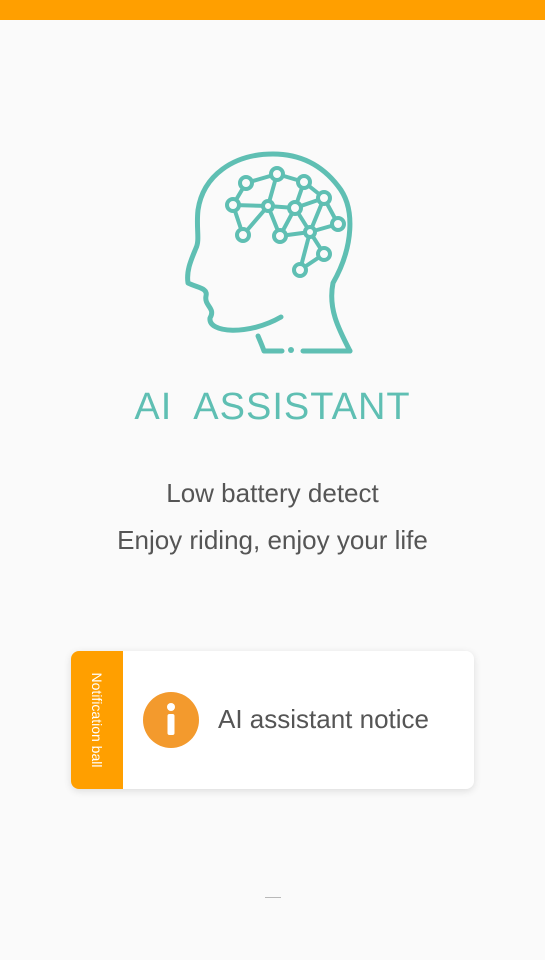 This screenshot has width=545, height=960. Describe the element at coordinates (272, 10) in the screenshot. I see `status-bar` at that location.